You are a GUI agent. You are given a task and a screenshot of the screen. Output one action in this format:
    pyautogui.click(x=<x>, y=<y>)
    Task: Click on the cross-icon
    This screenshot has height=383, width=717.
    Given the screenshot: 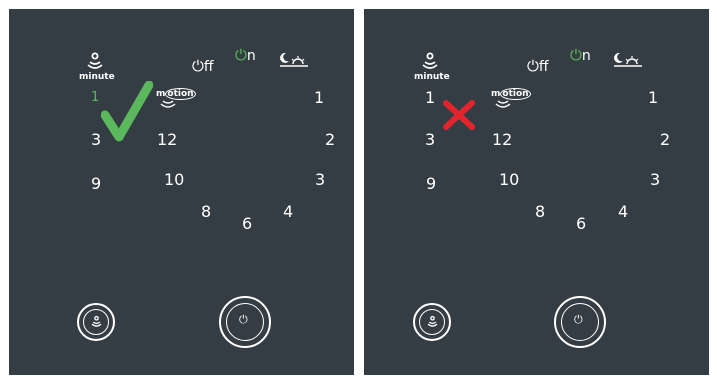 What is the action you would take?
    pyautogui.click(x=459, y=115)
    